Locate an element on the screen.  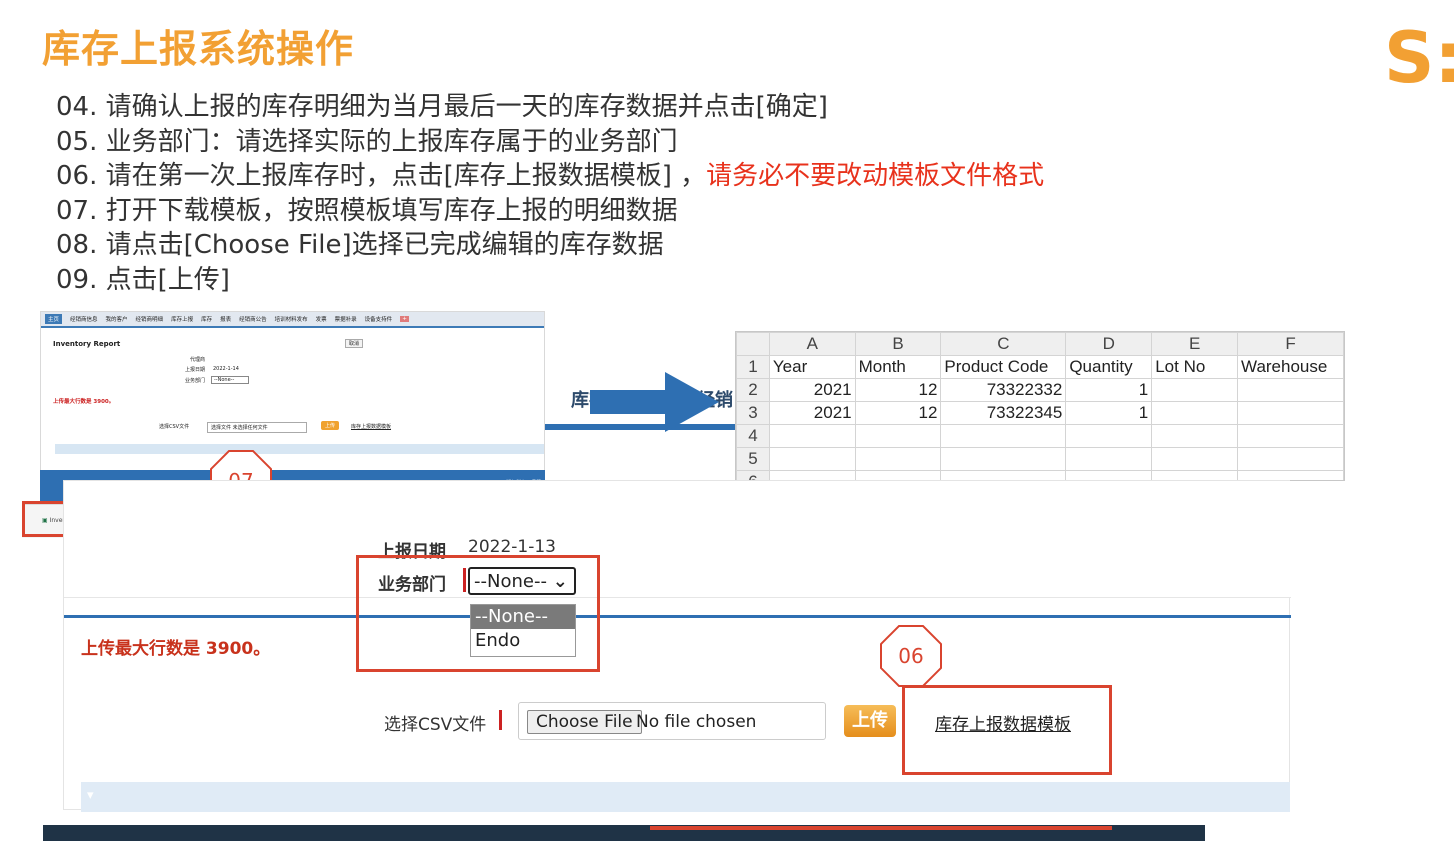
table-row: 3 2021 12 73322345 1 is located at coordinates (1040, 413).